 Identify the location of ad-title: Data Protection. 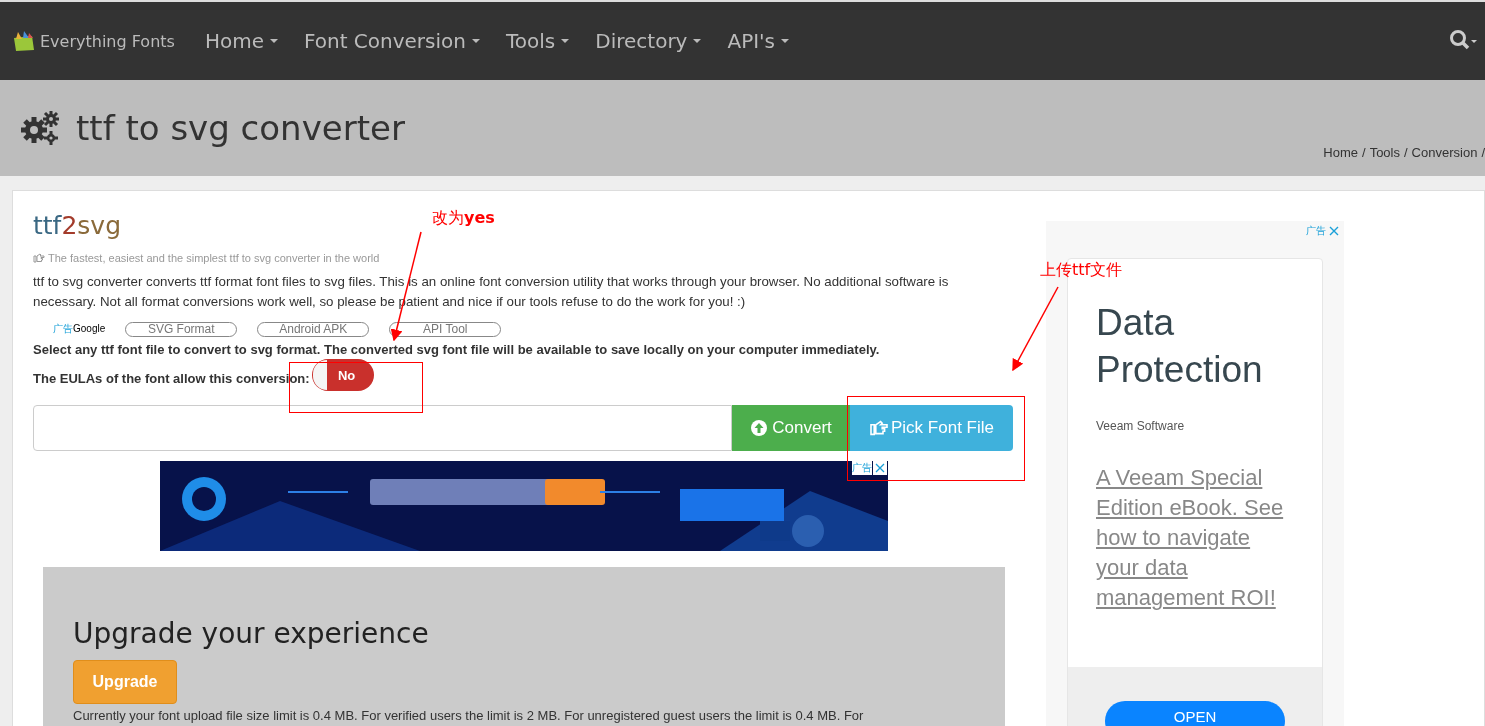
(1180, 346).